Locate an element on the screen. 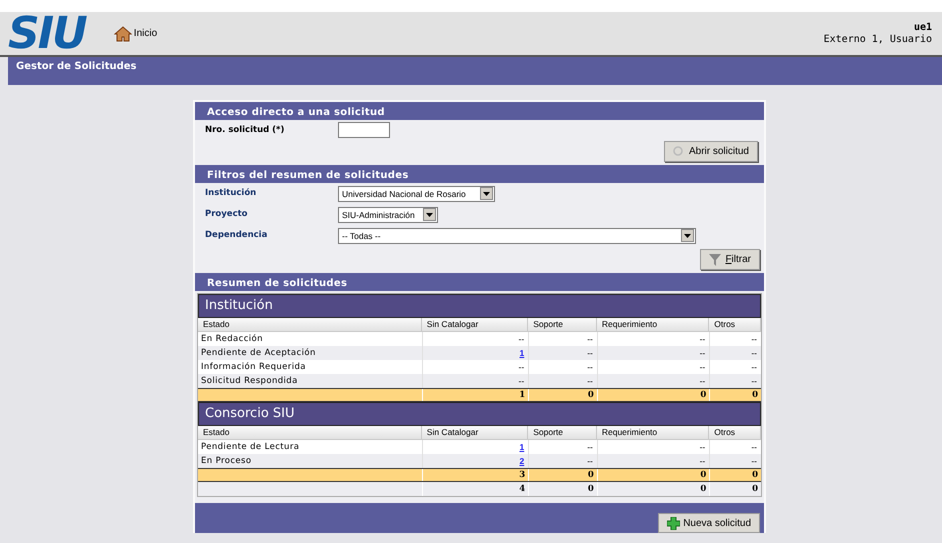  section-header: Filtros del resumen de solicitudes is located at coordinates (479, 174).